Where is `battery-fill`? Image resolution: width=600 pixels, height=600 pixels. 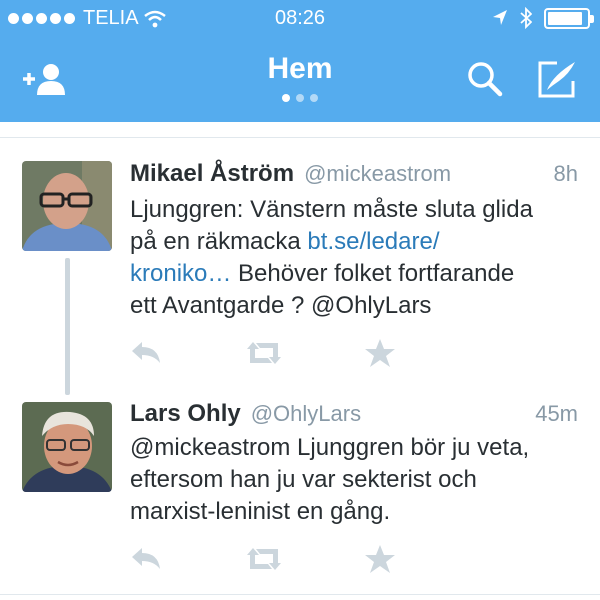
battery-fill is located at coordinates (565, 18).